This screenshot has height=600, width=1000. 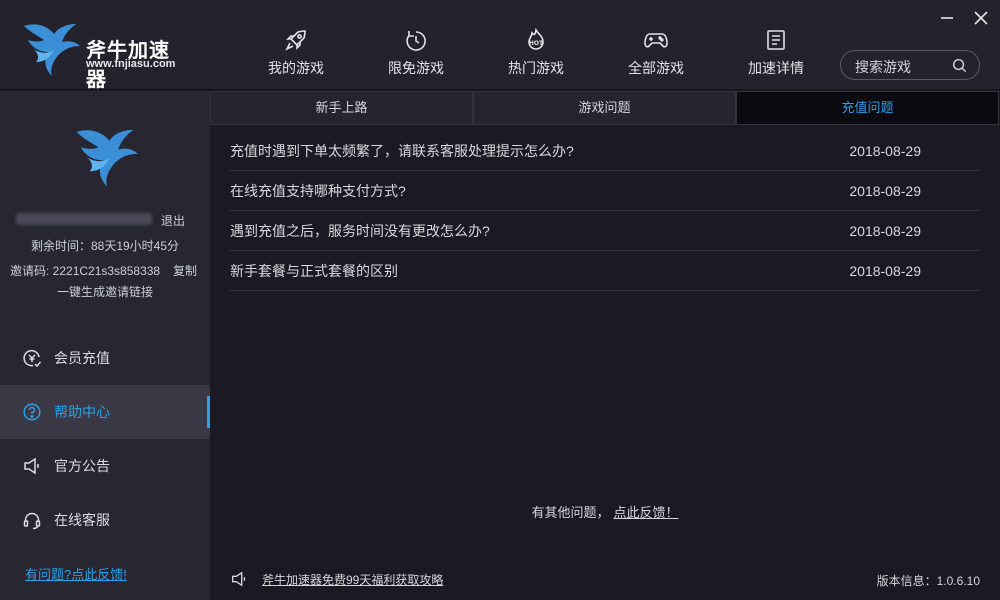 What do you see at coordinates (776, 40) in the screenshot?
I see `document-icon` at bounding box center [776, 40].